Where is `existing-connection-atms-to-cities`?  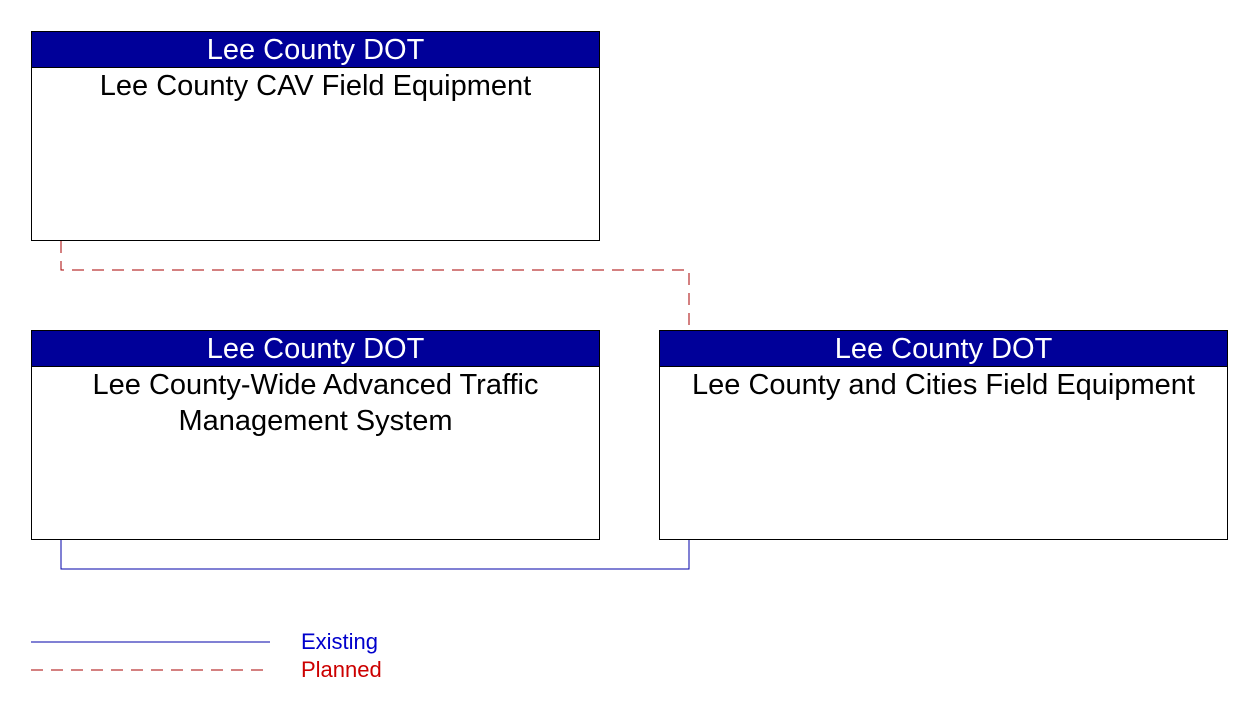
existing-connection-atms-to-cities is located at coordinates (375, 555).